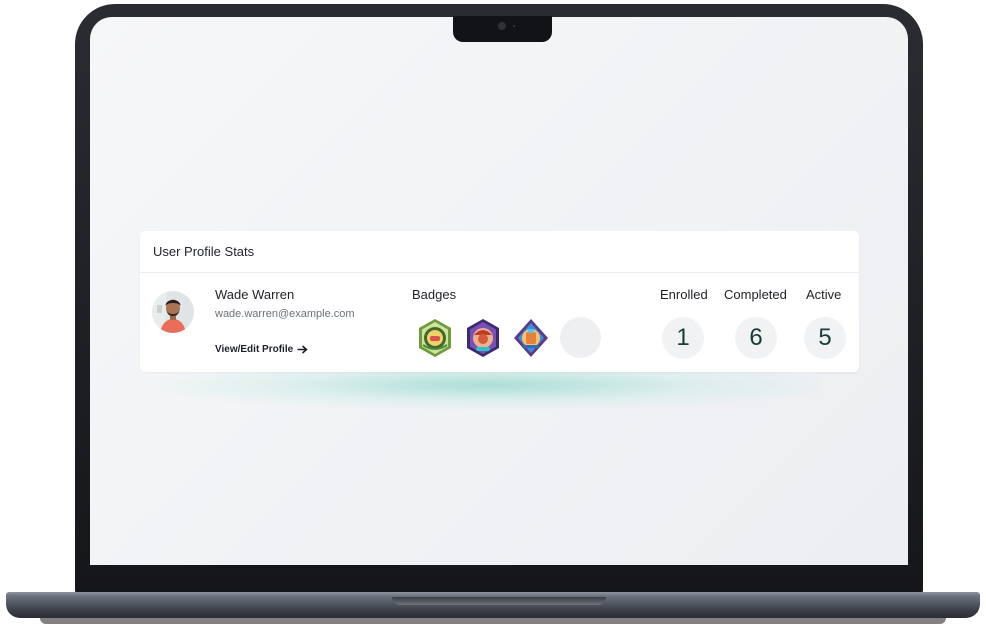 The image size is (986, 626). Describe the element at coordinates (825, 338) in the screenshot. I see `stat-value-active: 5` at that location.